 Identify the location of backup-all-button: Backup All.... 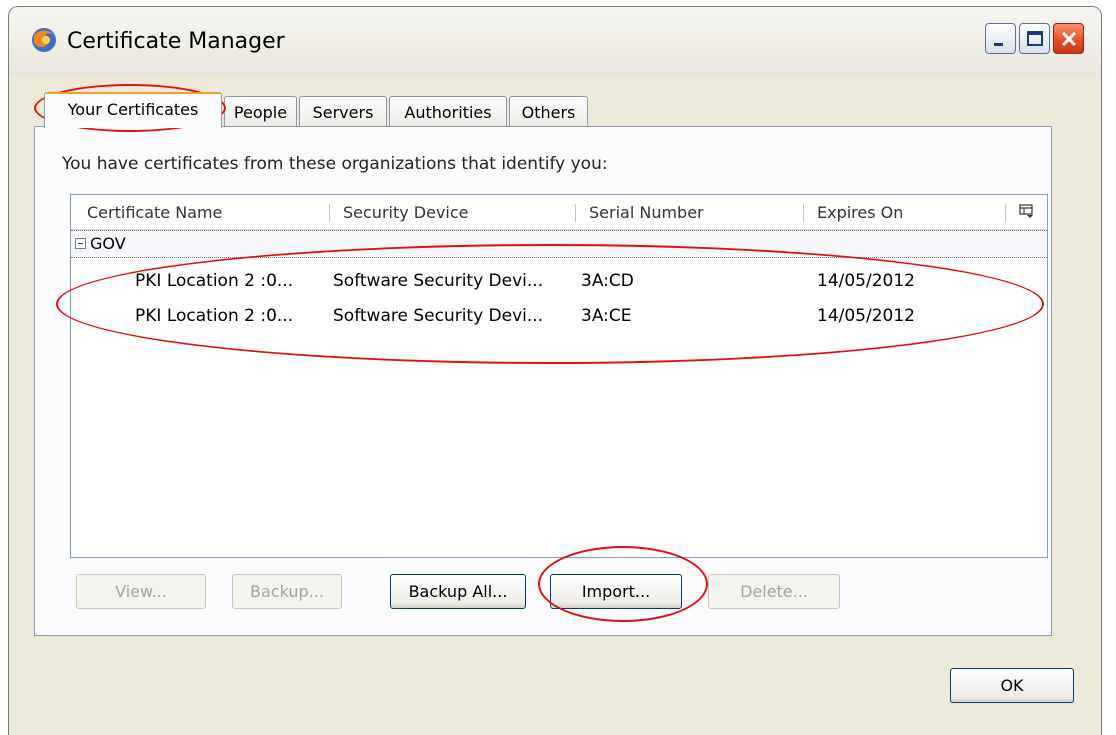
(458, 591).